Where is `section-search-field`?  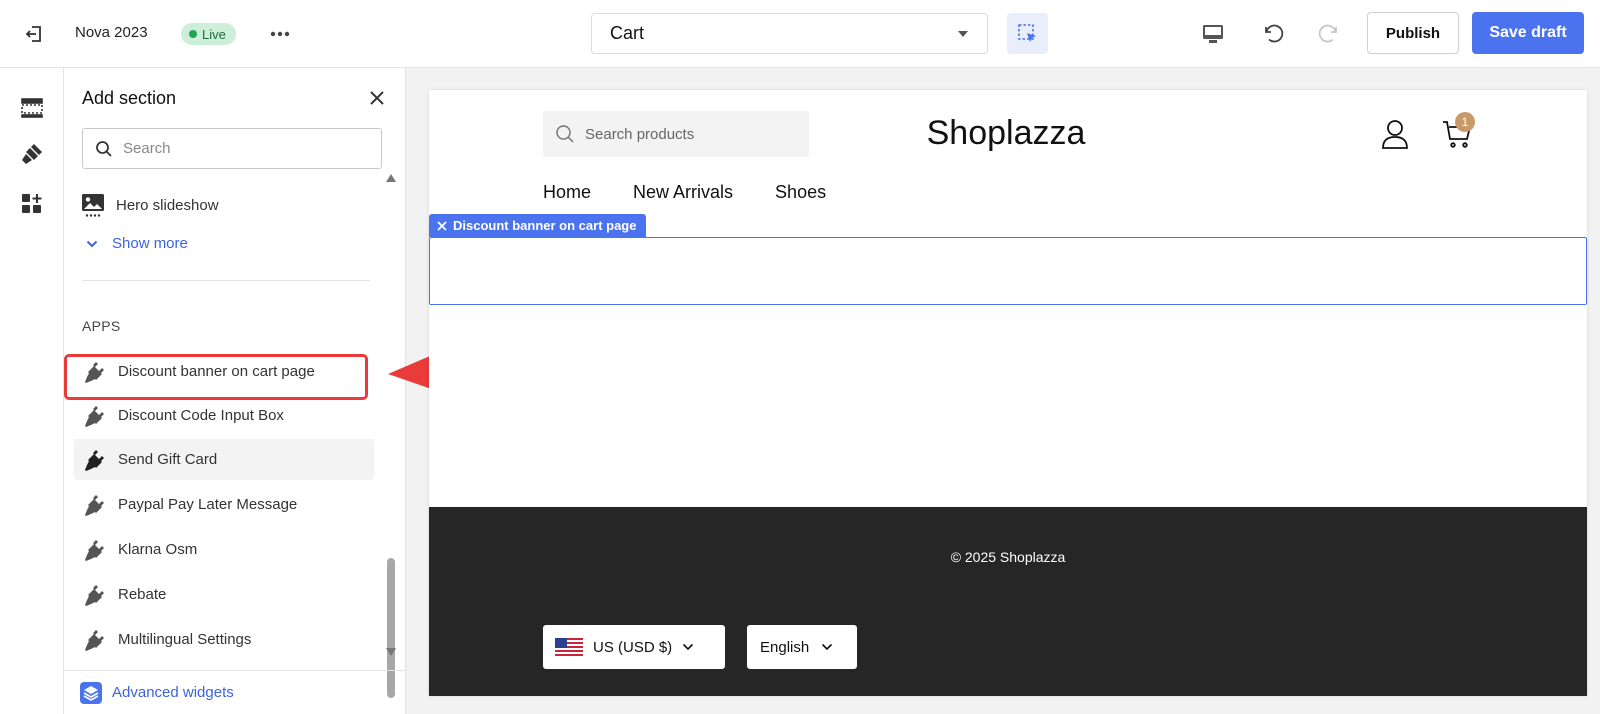
section-search-field is located at coordinates (232, 148).